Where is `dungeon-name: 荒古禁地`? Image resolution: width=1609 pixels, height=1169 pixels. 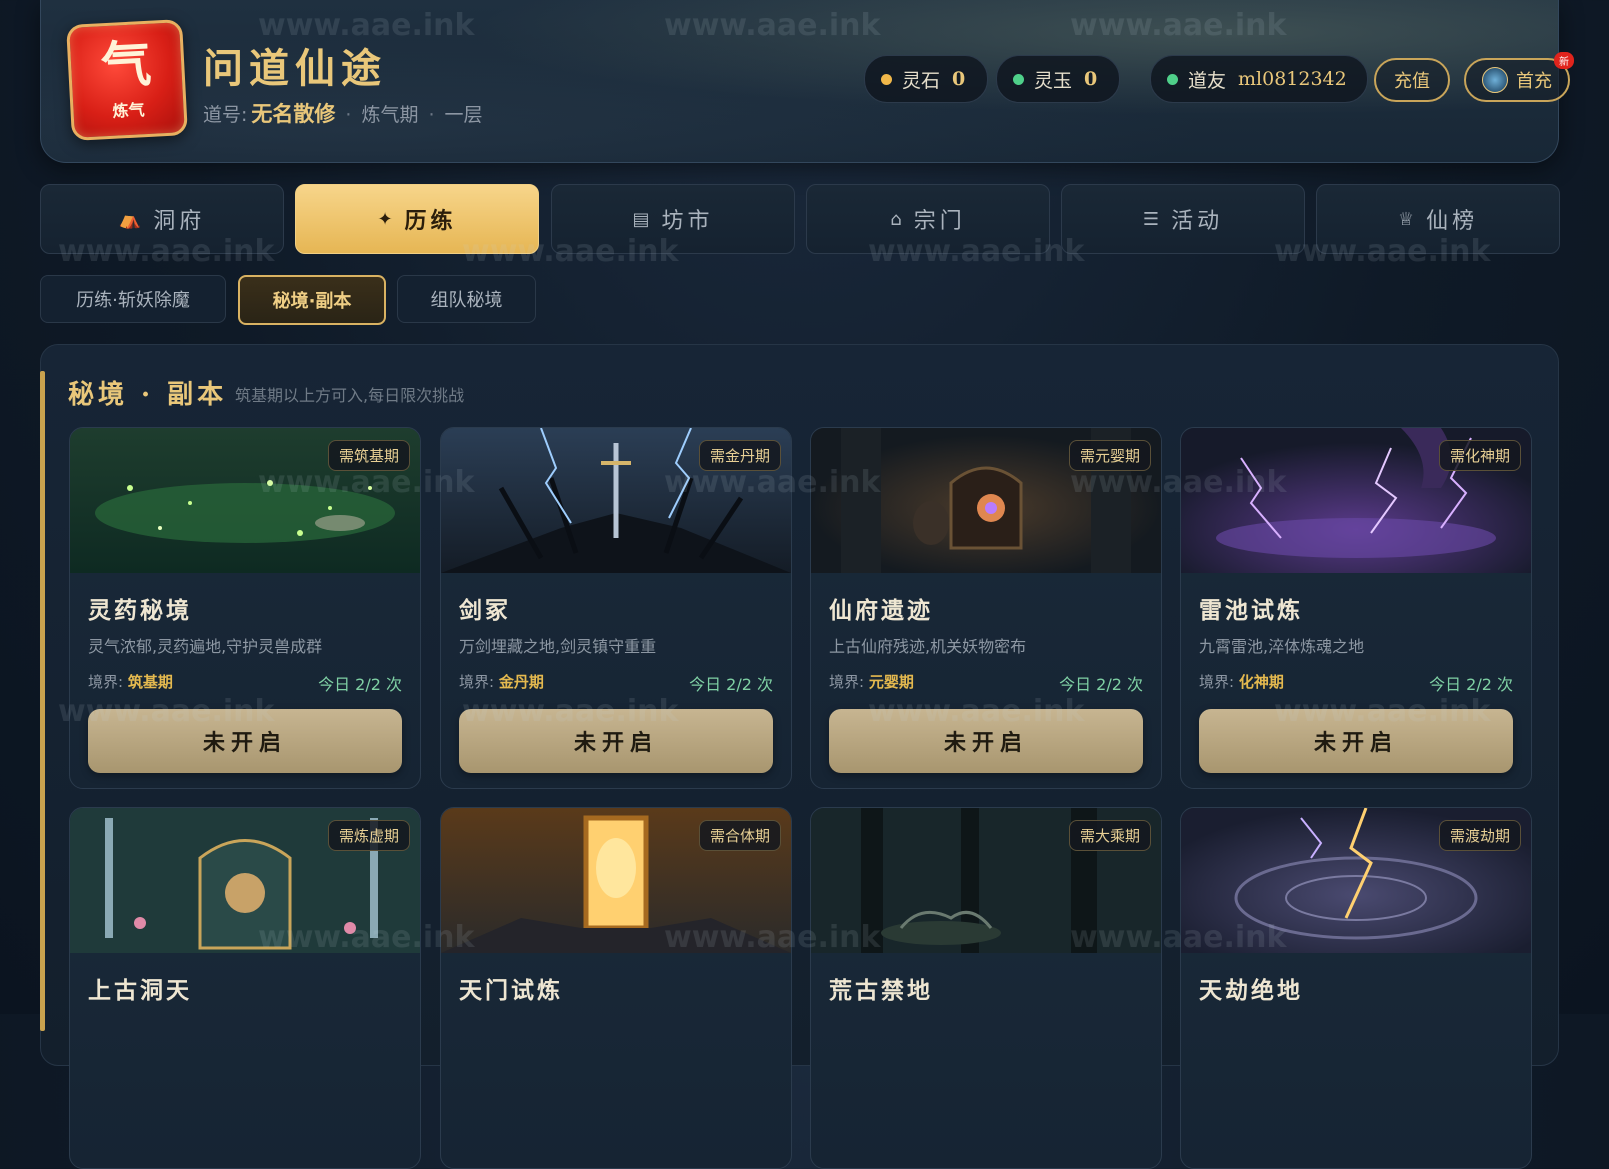 dungeon-name: 荒古禁地 is located at coordinates (881, 990).